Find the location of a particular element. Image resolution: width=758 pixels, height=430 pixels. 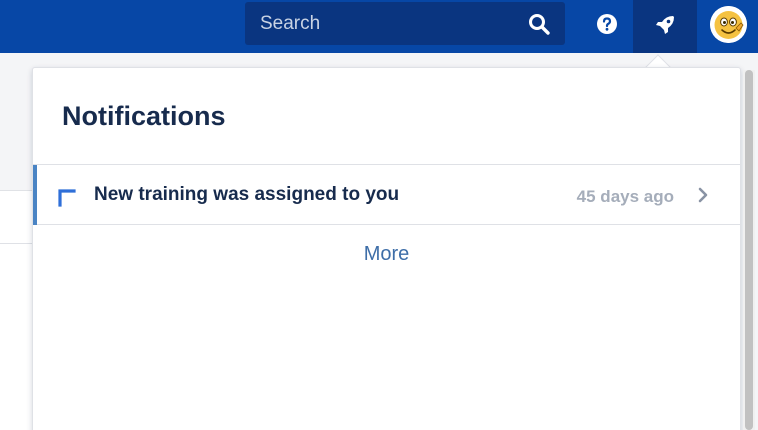

more-link: More is located at coordinates (386, 254).